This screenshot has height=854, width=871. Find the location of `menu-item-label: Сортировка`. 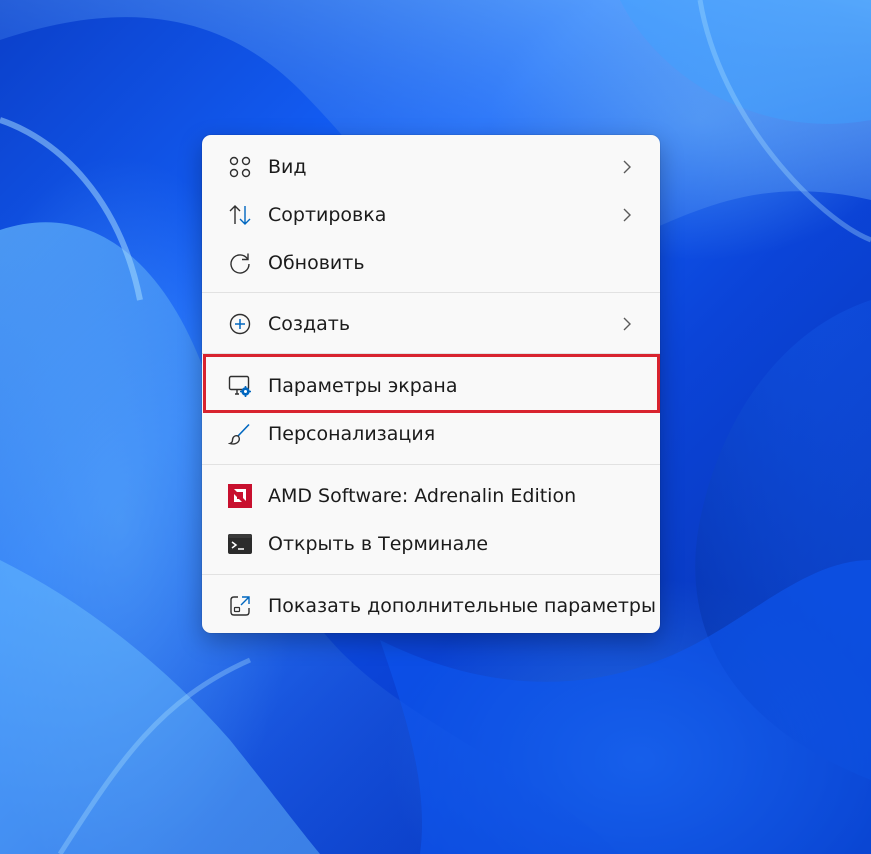

menu-item-label: Сортировка is located at coordinates (327, 215).